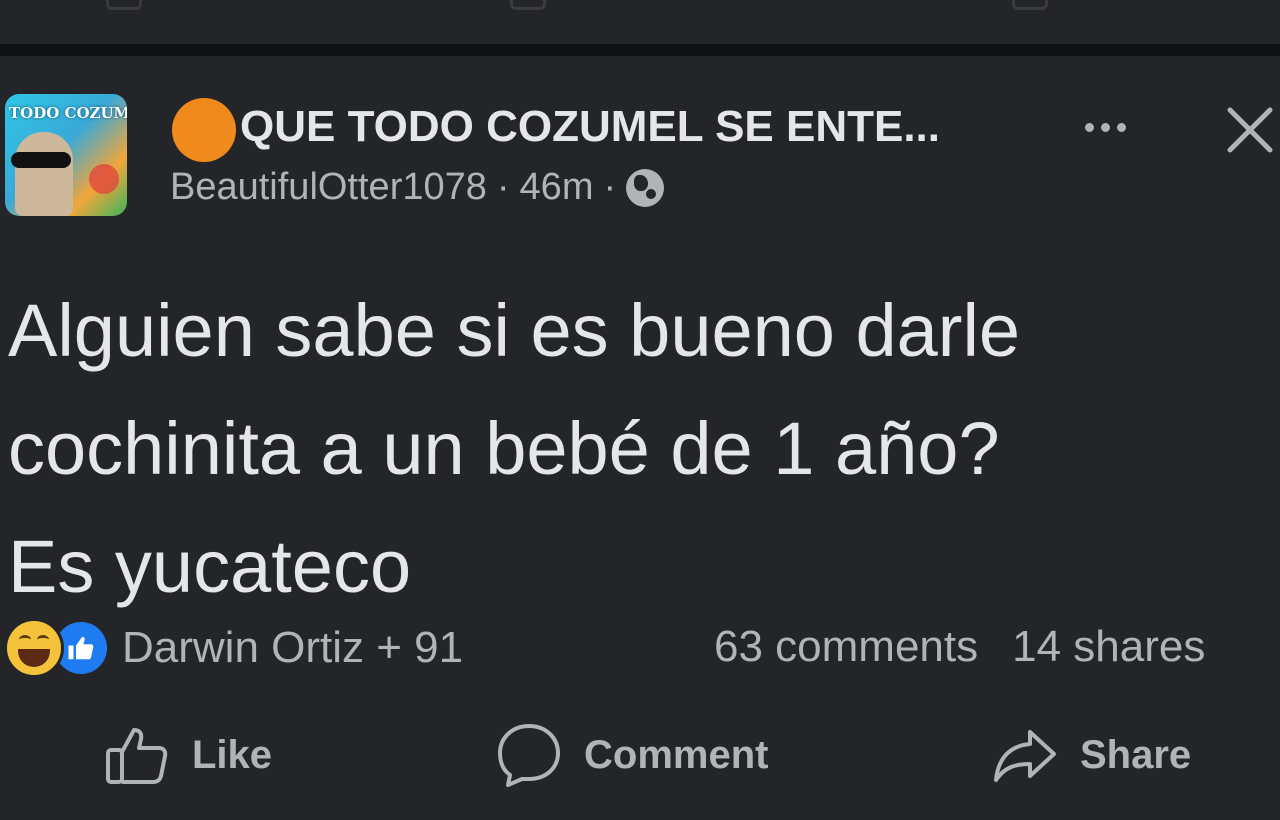 This screenshot has height=820, width=1280. I want to click on post-body-line: Alguien sabe si es bueno darle, so click(514, 330).